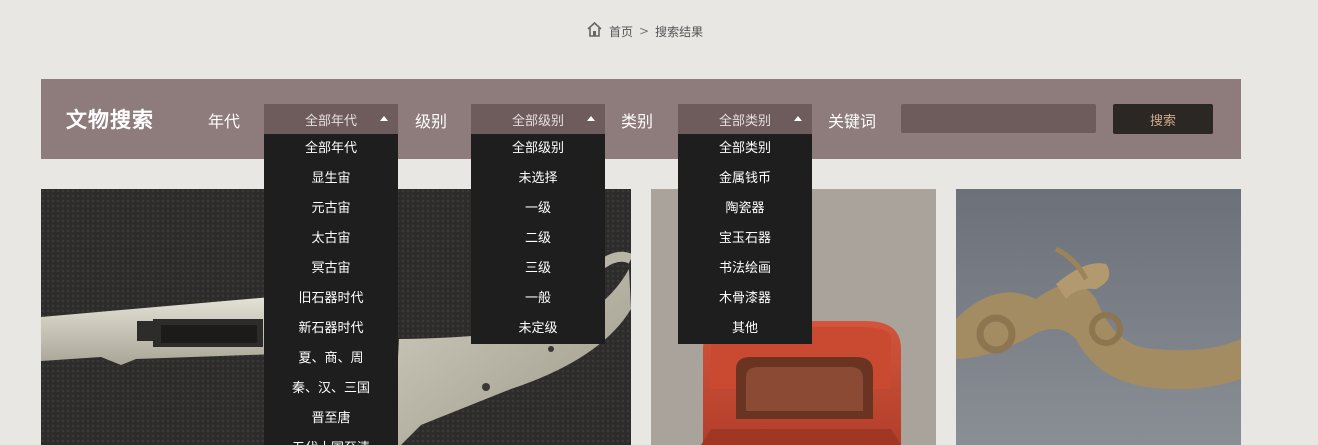 Image resolution: width=1318 pixels, height=445 pixels. I want to click on level-option: 全部级别, so click(538, 149).